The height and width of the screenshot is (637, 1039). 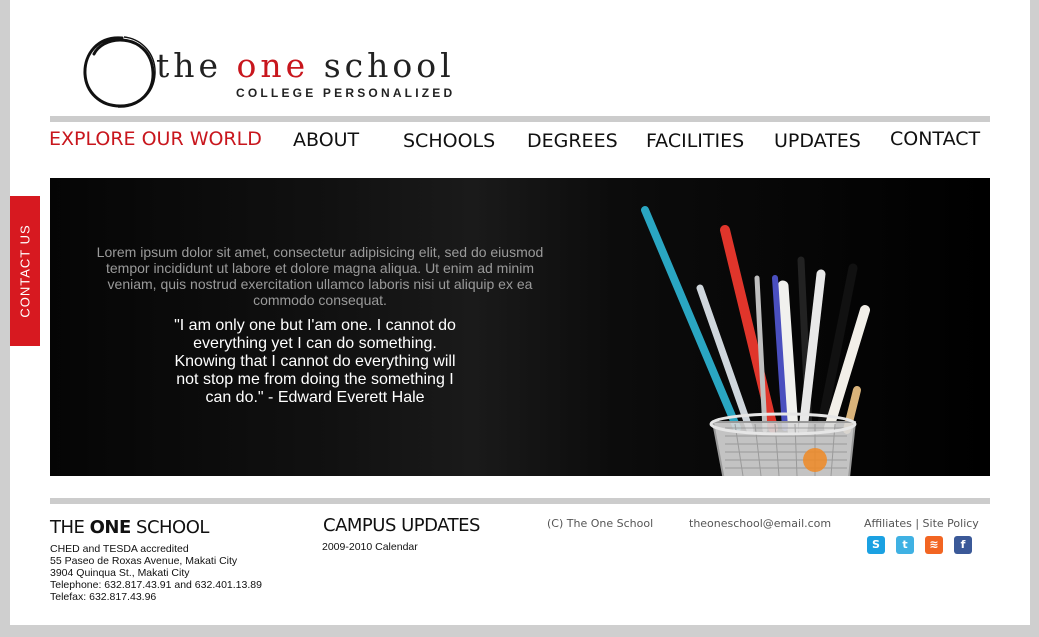 I want to click on nav-schools: SCHOOLS, so click(x=449, y=141).